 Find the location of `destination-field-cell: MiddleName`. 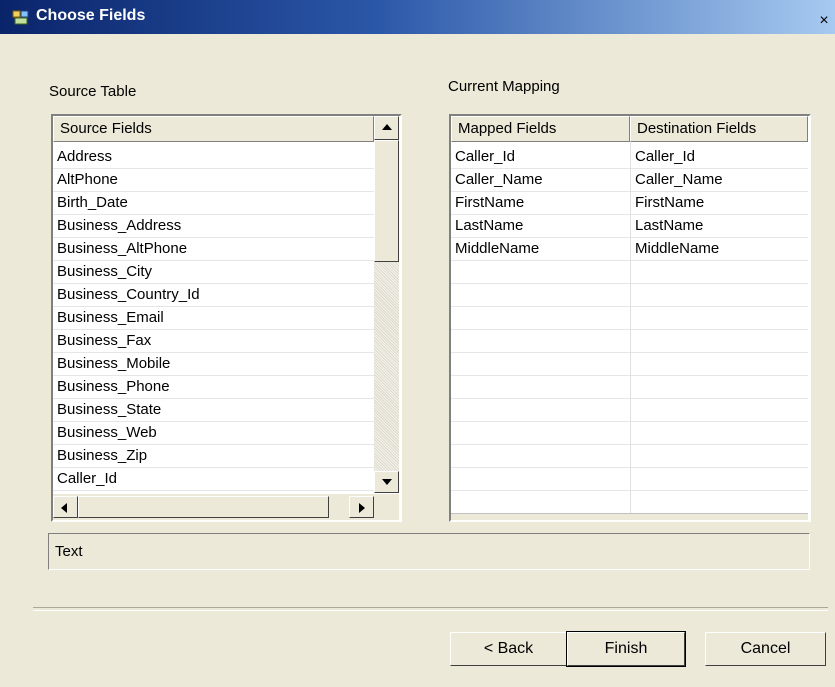

destination-field-cell: MiddleName is located at coordinates (719, 249).